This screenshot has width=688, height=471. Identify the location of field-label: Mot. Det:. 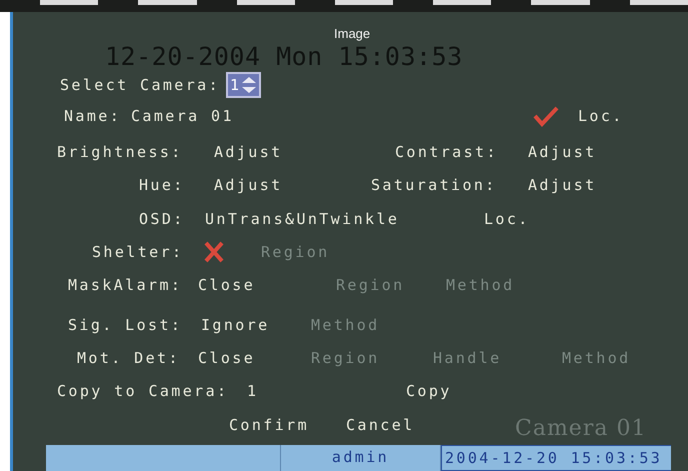
(128, 358).